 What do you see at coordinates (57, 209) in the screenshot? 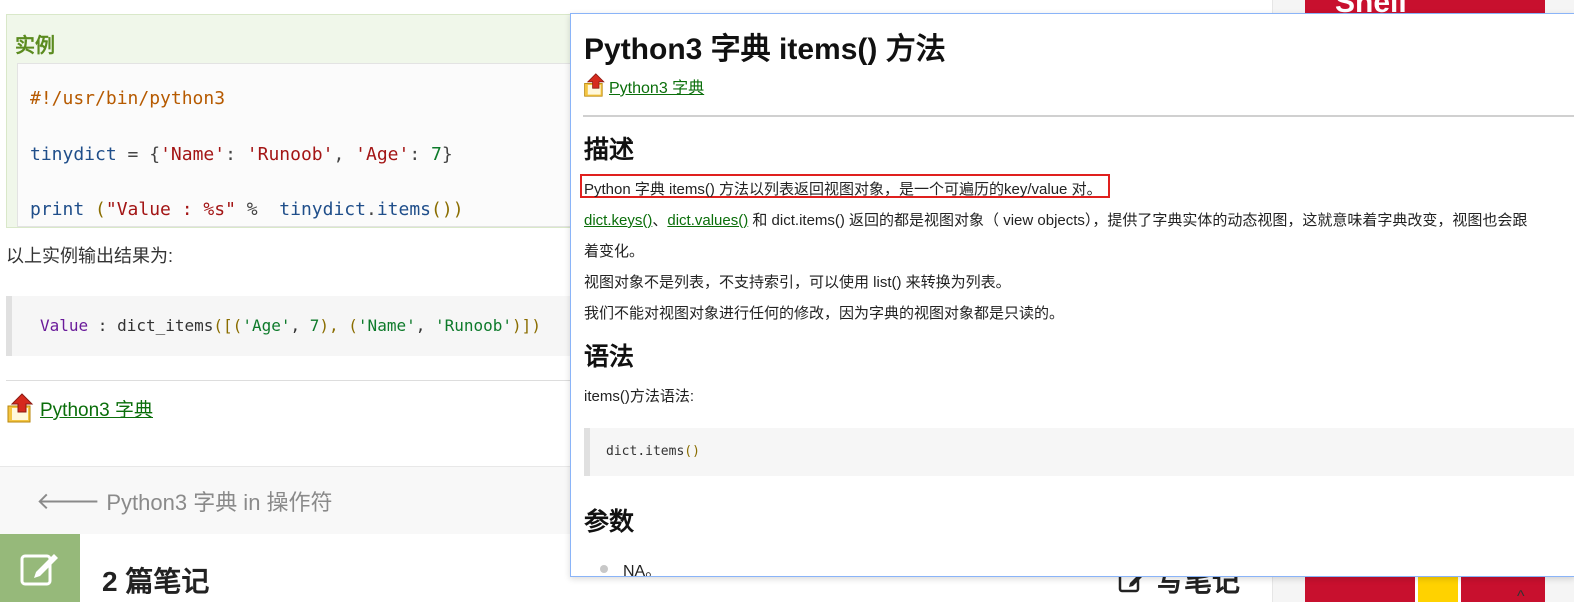
I see `code-token: print` at bounding box center [57, 209].